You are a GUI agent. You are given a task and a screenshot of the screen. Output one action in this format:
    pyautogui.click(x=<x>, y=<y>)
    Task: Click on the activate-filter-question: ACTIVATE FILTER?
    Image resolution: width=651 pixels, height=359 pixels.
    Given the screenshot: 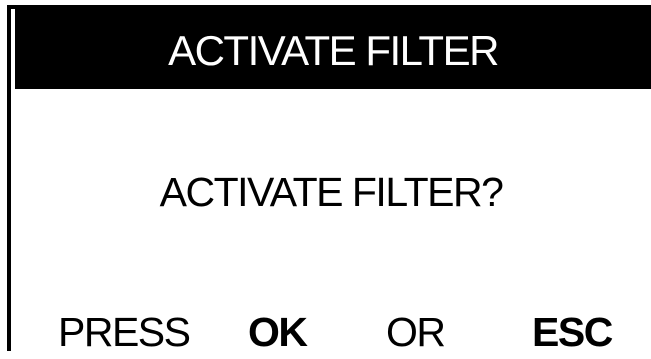 What is the action you would take?
    pyautogui.click(x=331, y=192)
    